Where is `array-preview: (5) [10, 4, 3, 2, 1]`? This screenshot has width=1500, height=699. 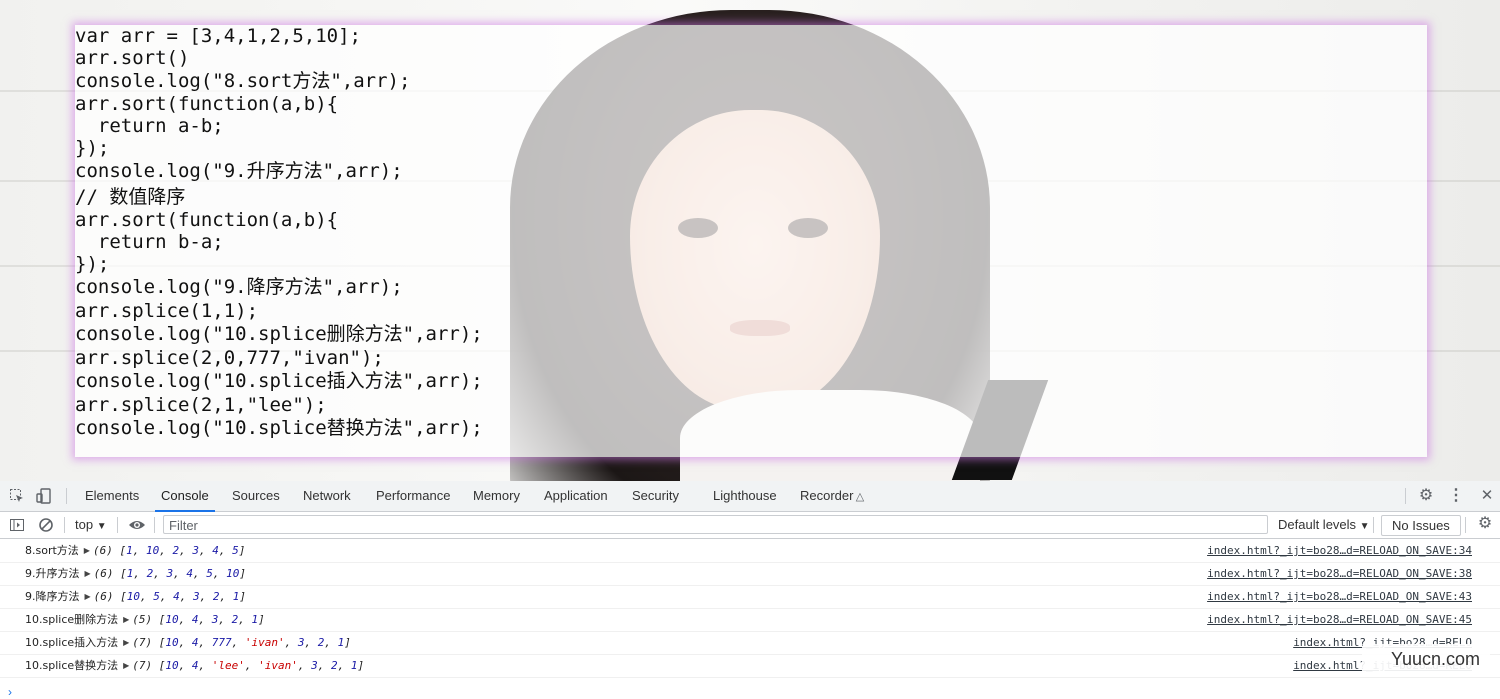 array-preview: (5) [10, 4, 3, 2, 1] is located at coordinates (198, 619).